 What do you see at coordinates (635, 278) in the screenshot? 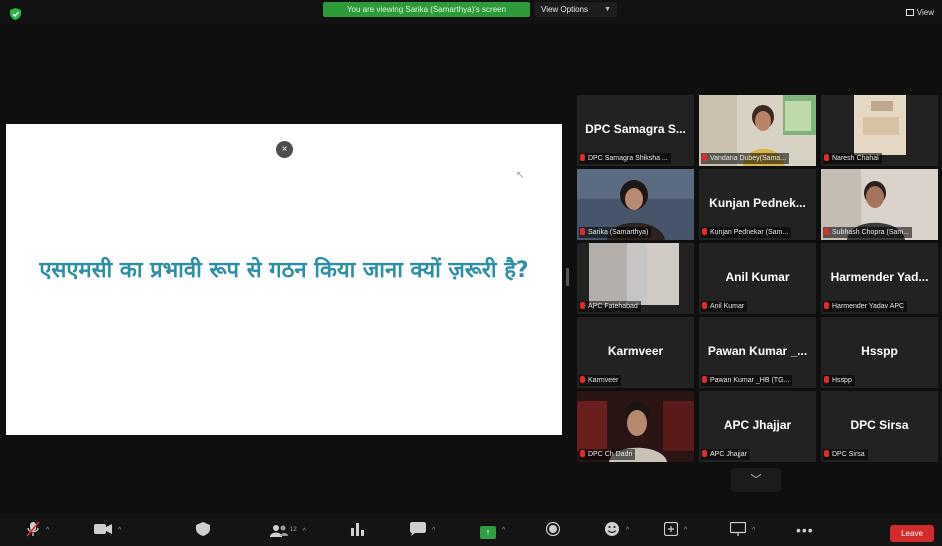
I see `participant-video-tile: APC Fatehabad` at bounding box center [635, 278].